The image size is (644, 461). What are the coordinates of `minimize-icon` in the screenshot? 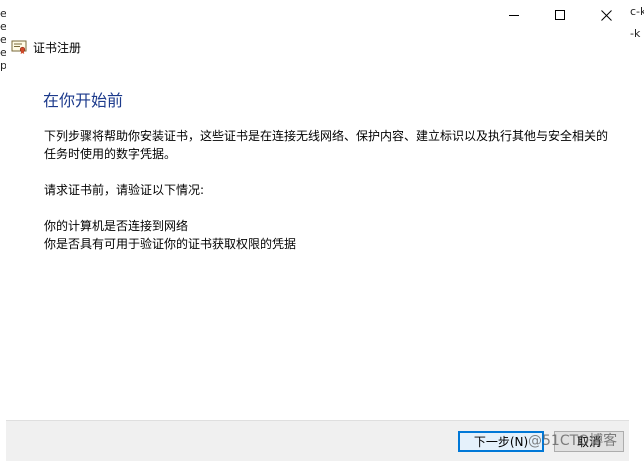 It's located at (514, 15).